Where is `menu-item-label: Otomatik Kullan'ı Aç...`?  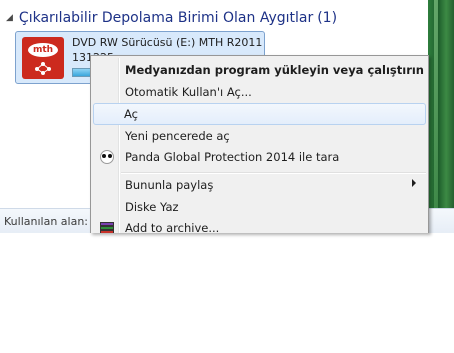 menu-item-label: Otomatik Kullan'ı Aç... is located at coordinates (188, 92).